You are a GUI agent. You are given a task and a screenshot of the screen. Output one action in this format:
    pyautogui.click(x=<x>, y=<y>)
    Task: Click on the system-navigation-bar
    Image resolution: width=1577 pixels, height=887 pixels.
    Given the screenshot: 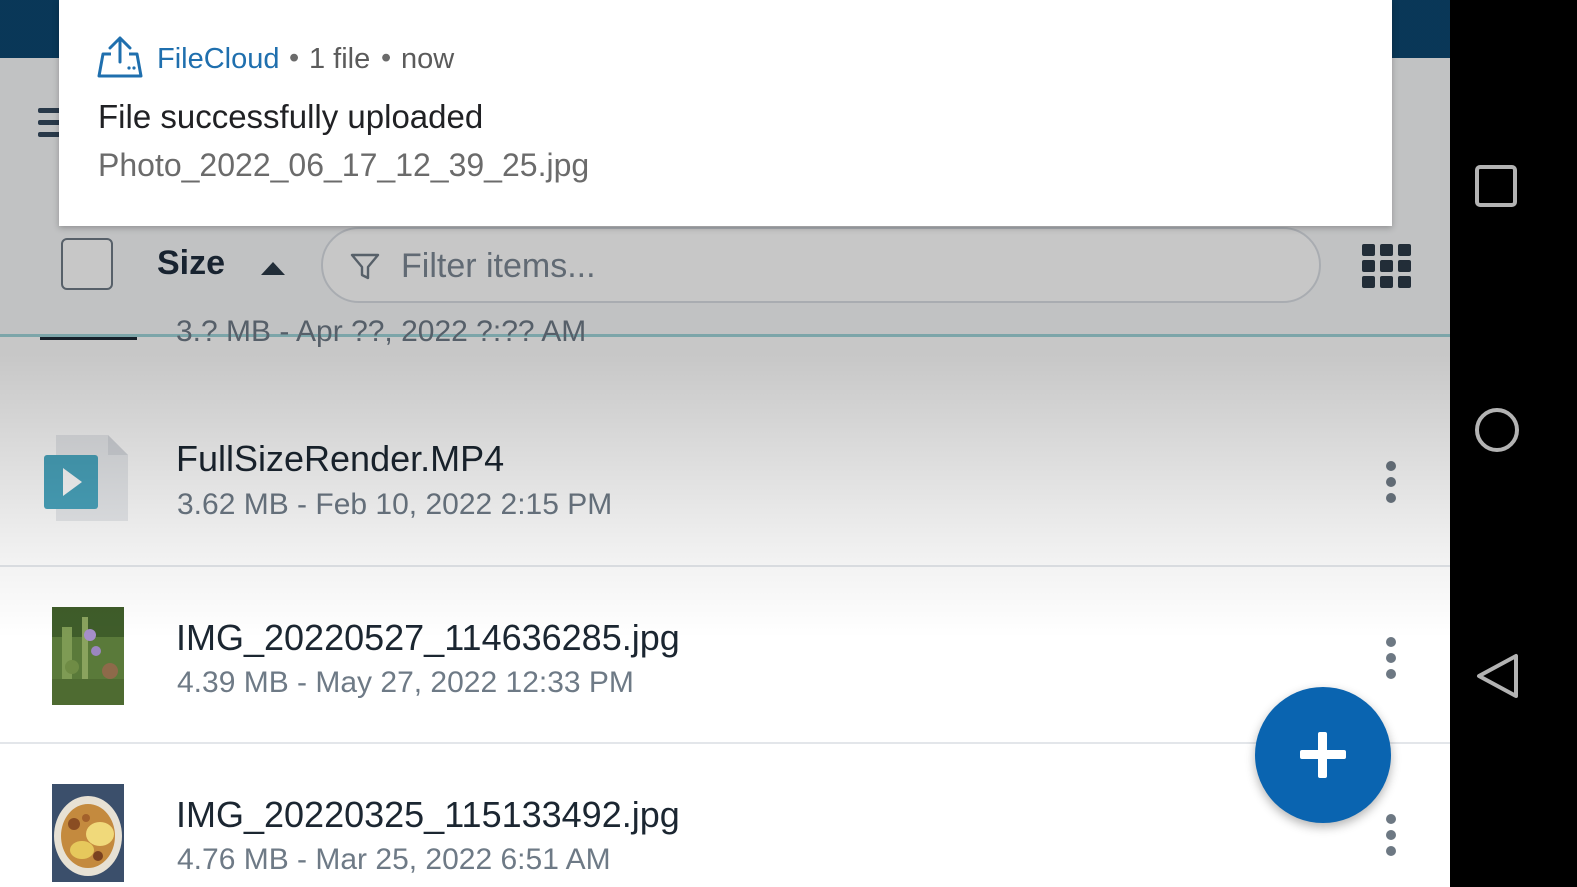 What is the action you would take?
    pyautogui.click(x=1513, y=443)
    